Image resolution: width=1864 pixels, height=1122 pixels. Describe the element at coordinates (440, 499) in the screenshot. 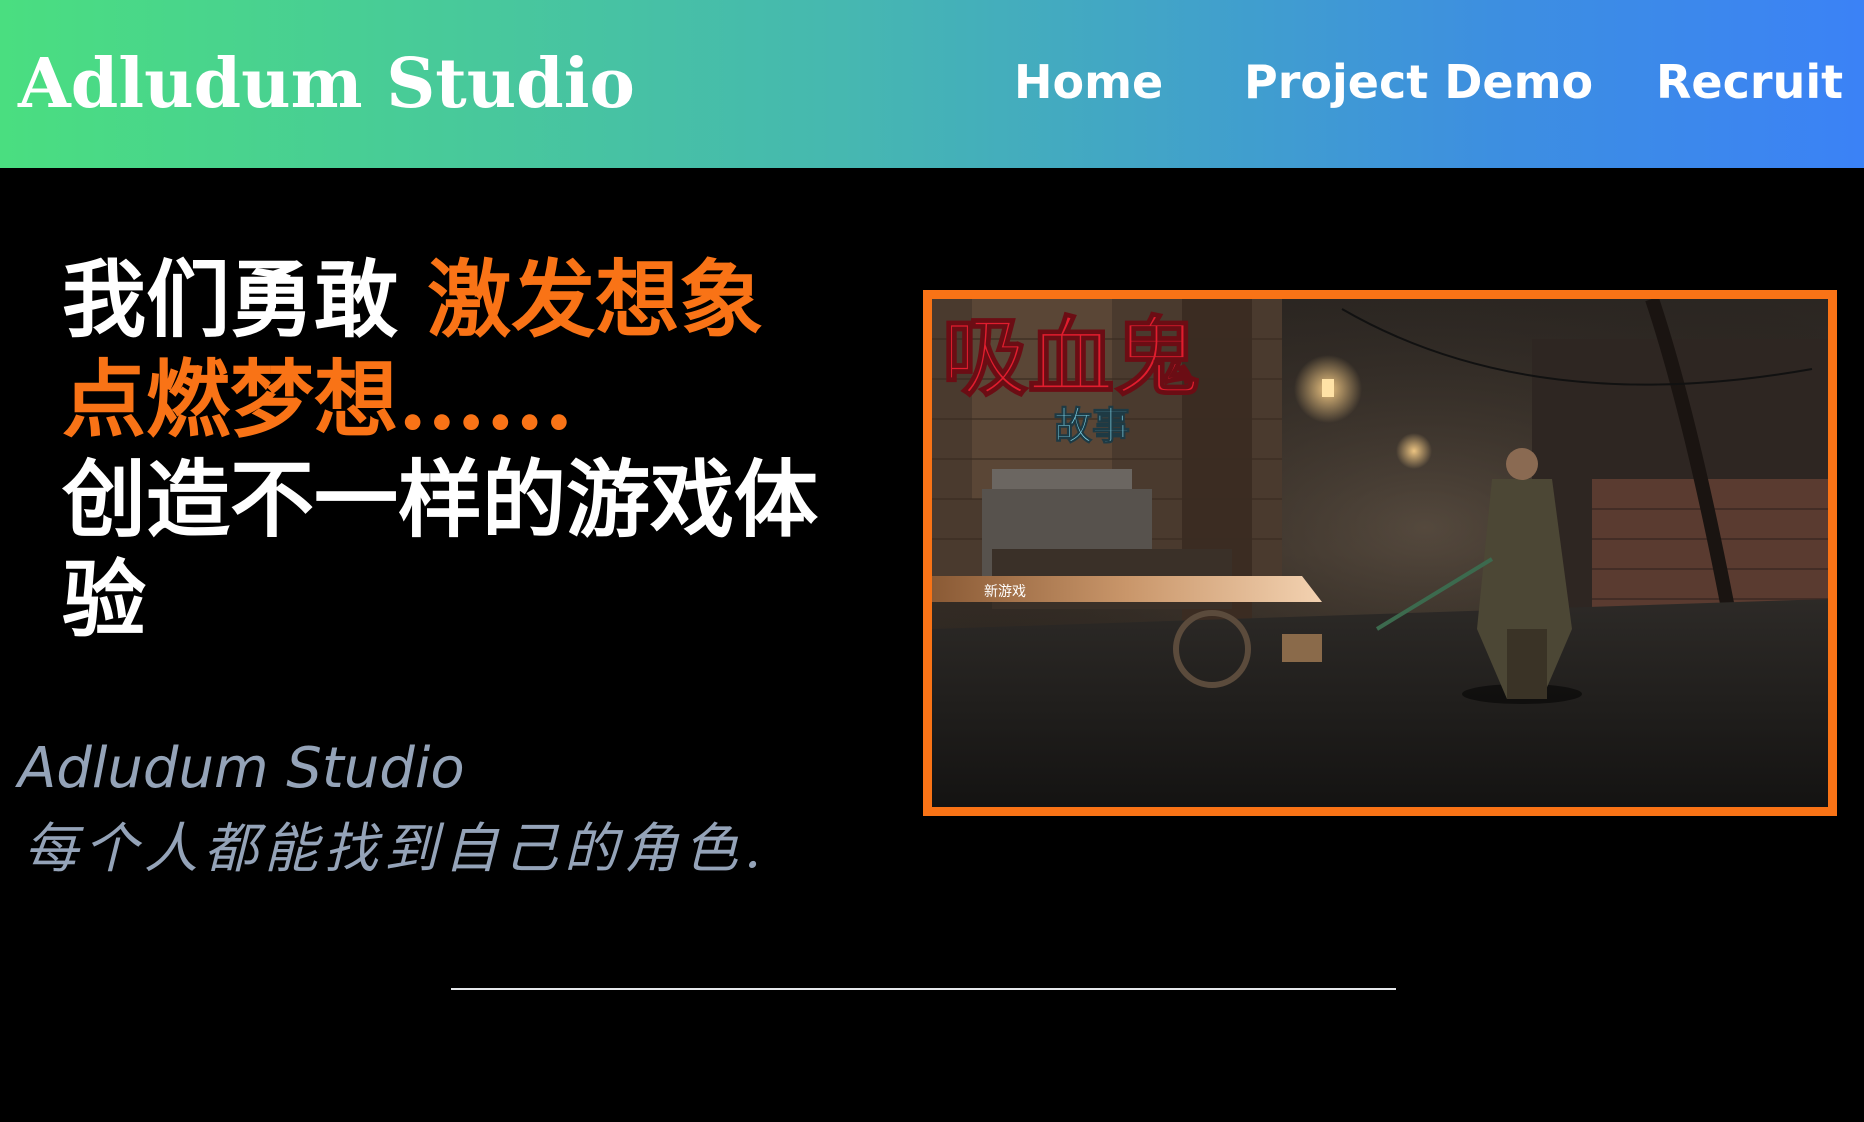

I see `hero-headline-line-3: 创造不一样的游戏体` at that location.